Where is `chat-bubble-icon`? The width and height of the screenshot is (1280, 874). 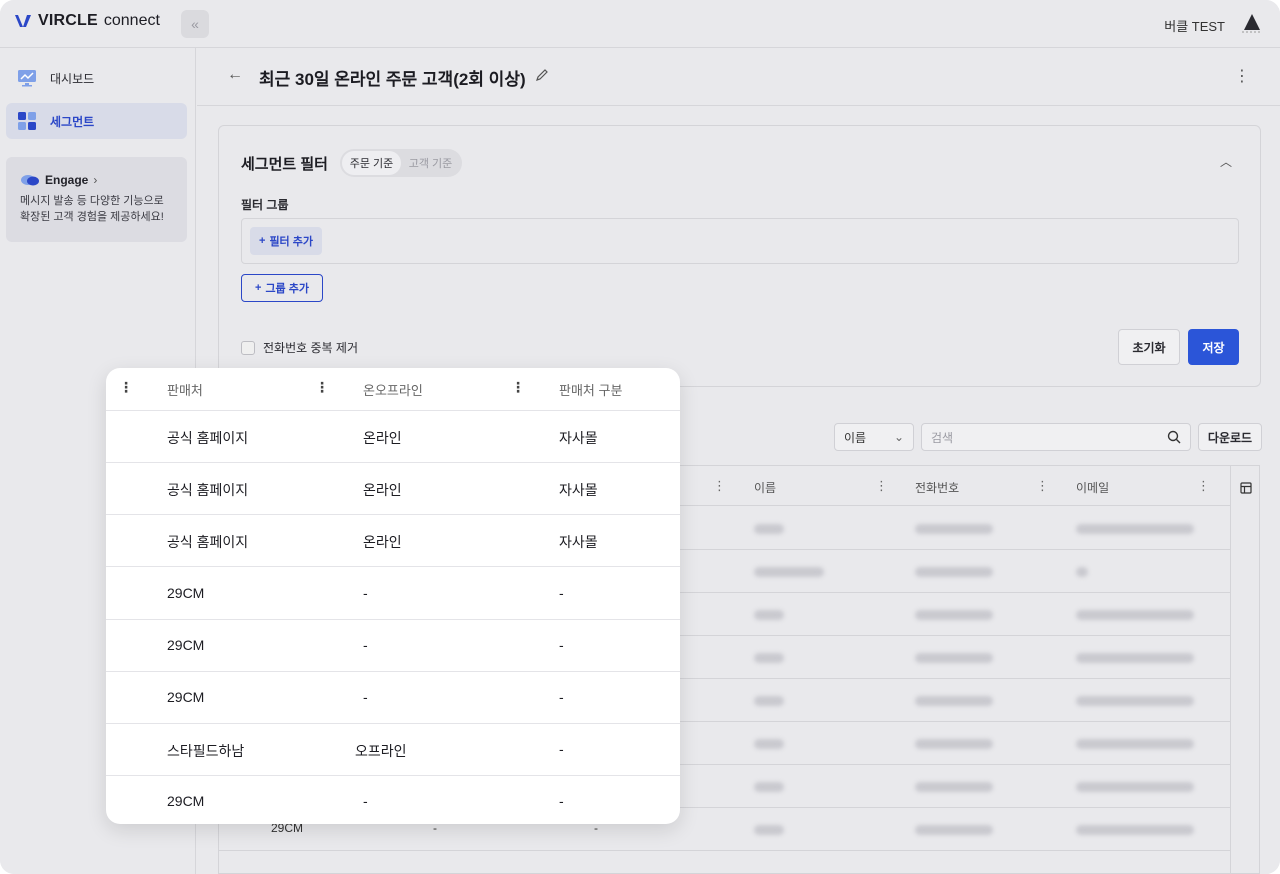
chat-bubble-icon is located at coordinates (30, 180).